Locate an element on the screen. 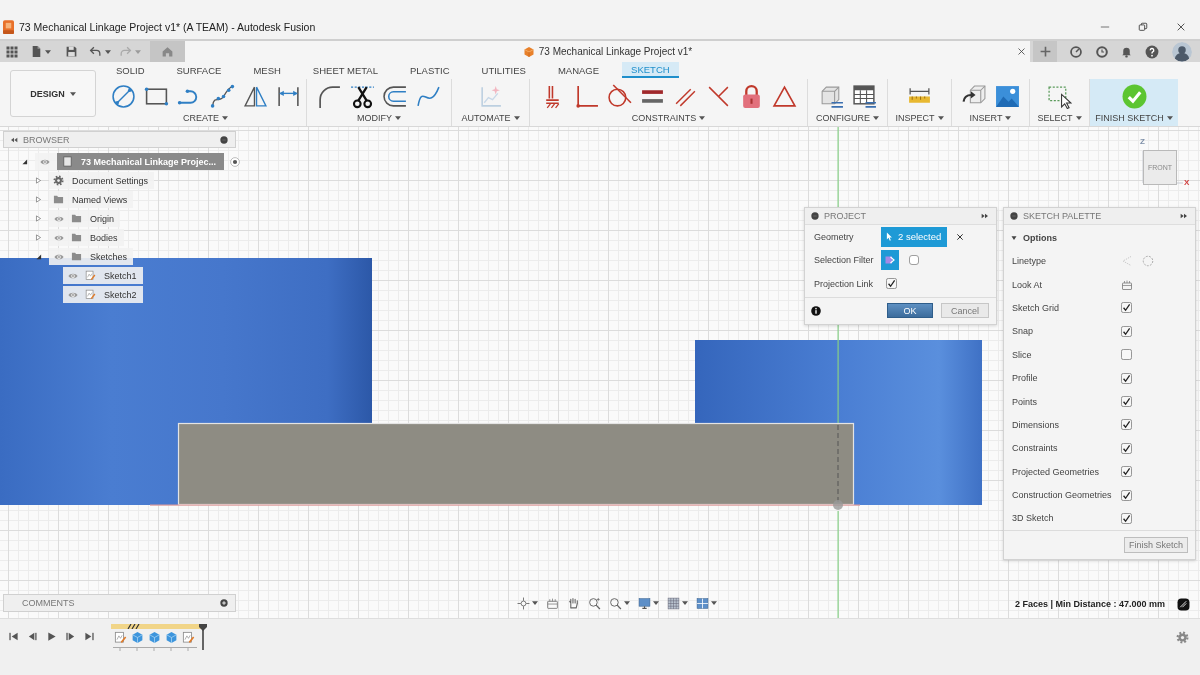 This screenshot has height=675, width=1200. ribbon-tab: SOLID is located at coordinates (130, 70).